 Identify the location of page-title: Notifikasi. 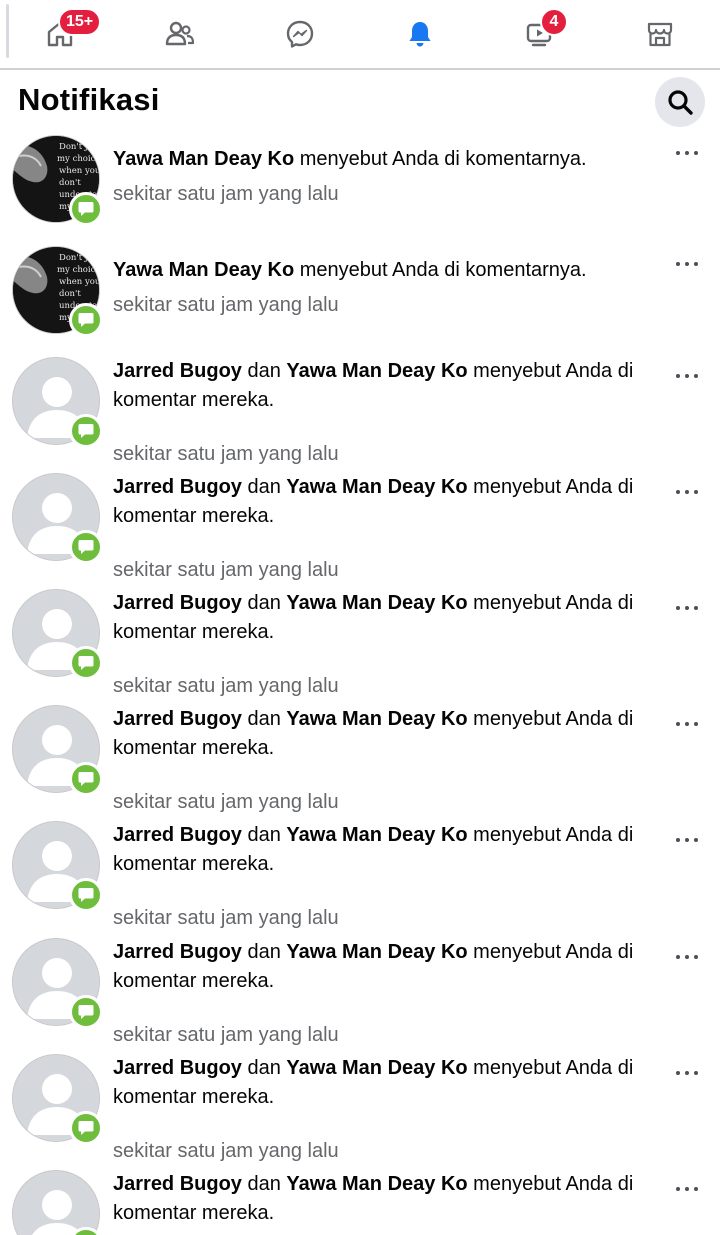
(89, 99).